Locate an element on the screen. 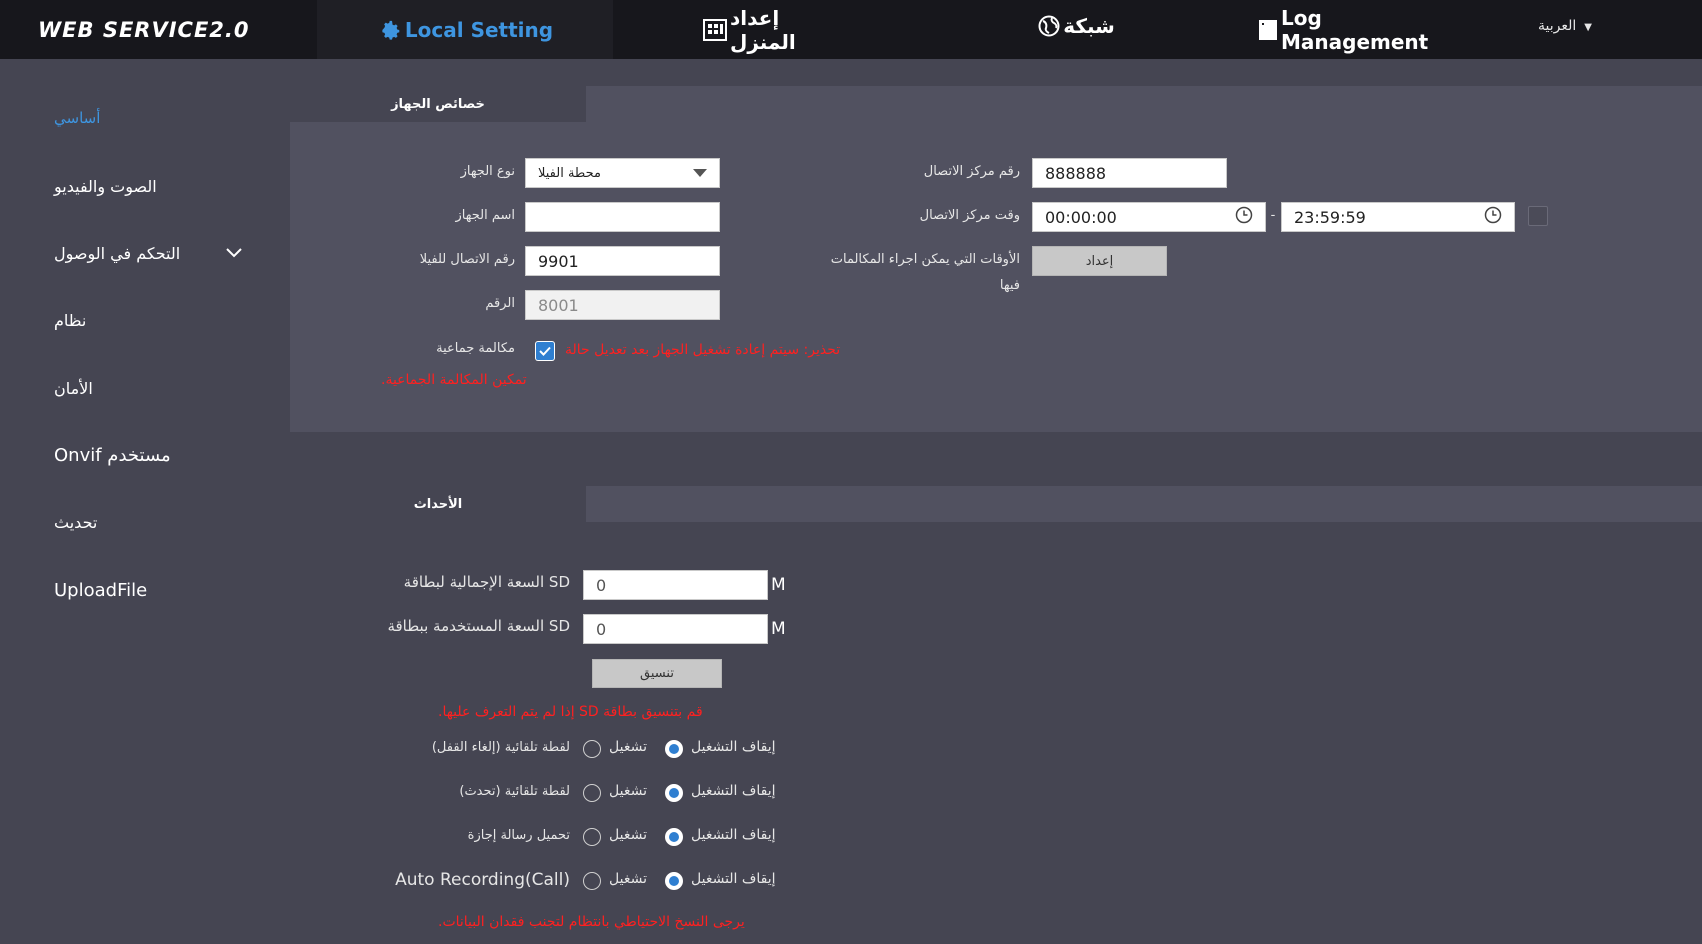 The width and height of the screenshot is (1702, 944). sd-used-input: 0 is located at coordinates (675, 629).